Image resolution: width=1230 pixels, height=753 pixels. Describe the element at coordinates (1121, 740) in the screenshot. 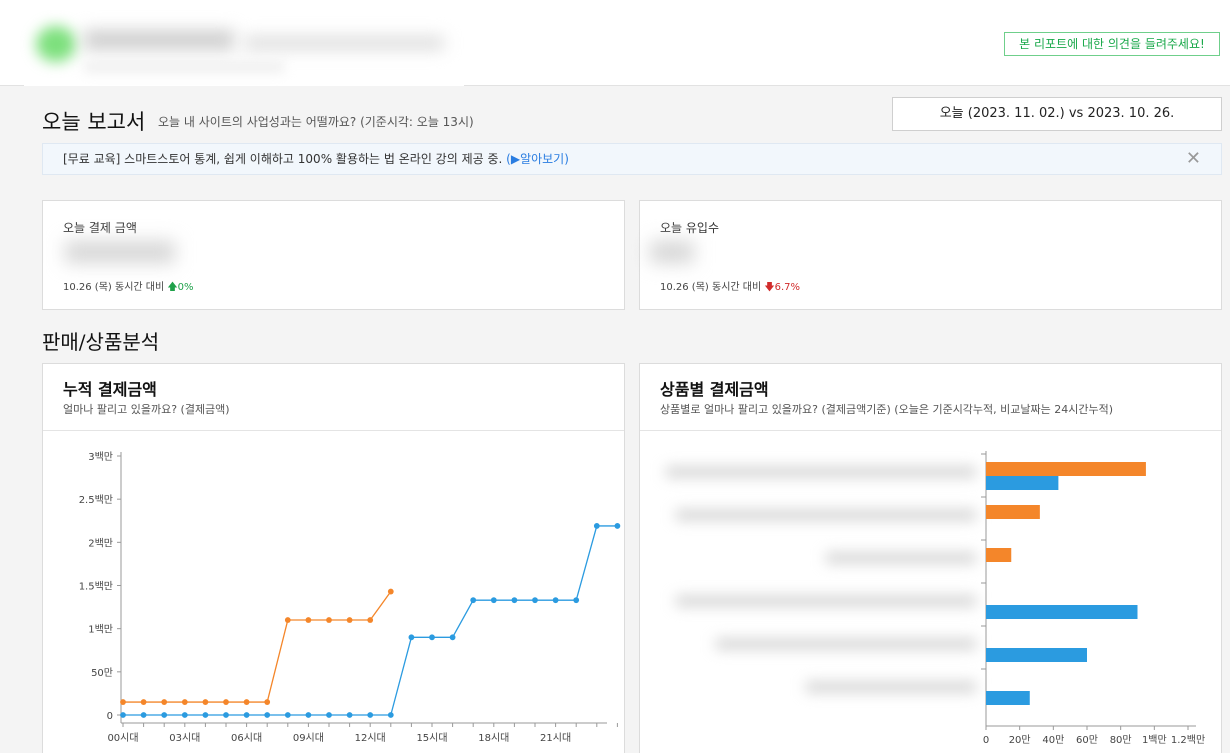

I see `x-tick-label: 80만` at that location.